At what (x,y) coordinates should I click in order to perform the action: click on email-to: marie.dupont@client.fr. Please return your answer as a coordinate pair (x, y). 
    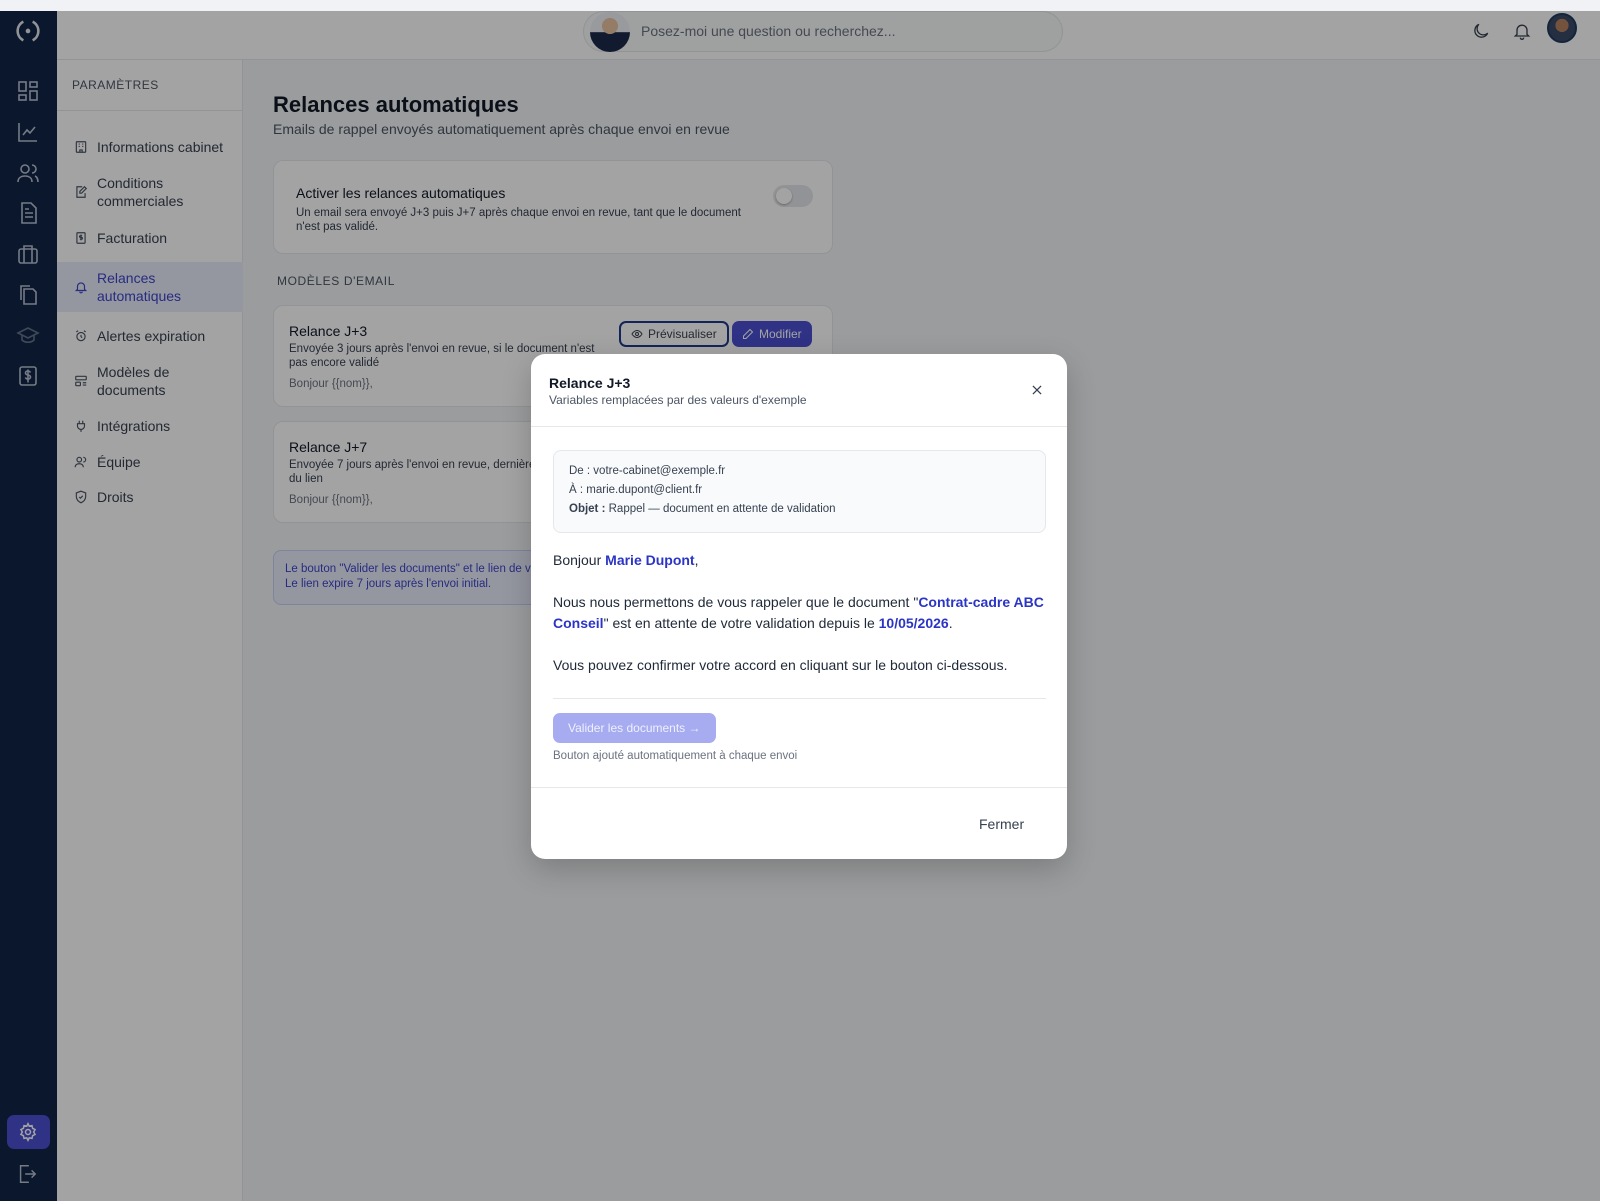
    Looking at the image, I should click on (644, 490).